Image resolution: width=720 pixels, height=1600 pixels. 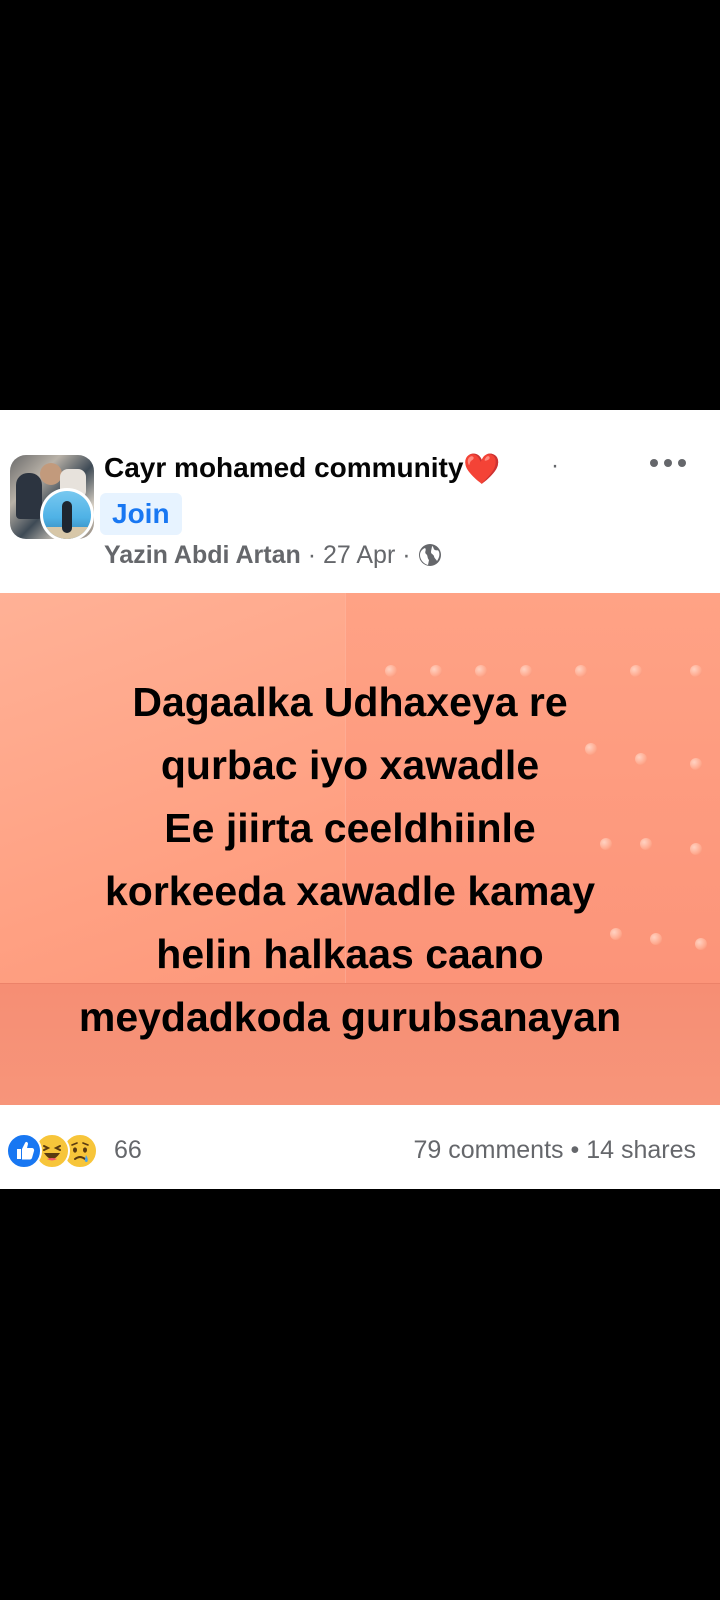 I want to click on post-line: qurbac iyo xawadle, so click(x=350, y=765).